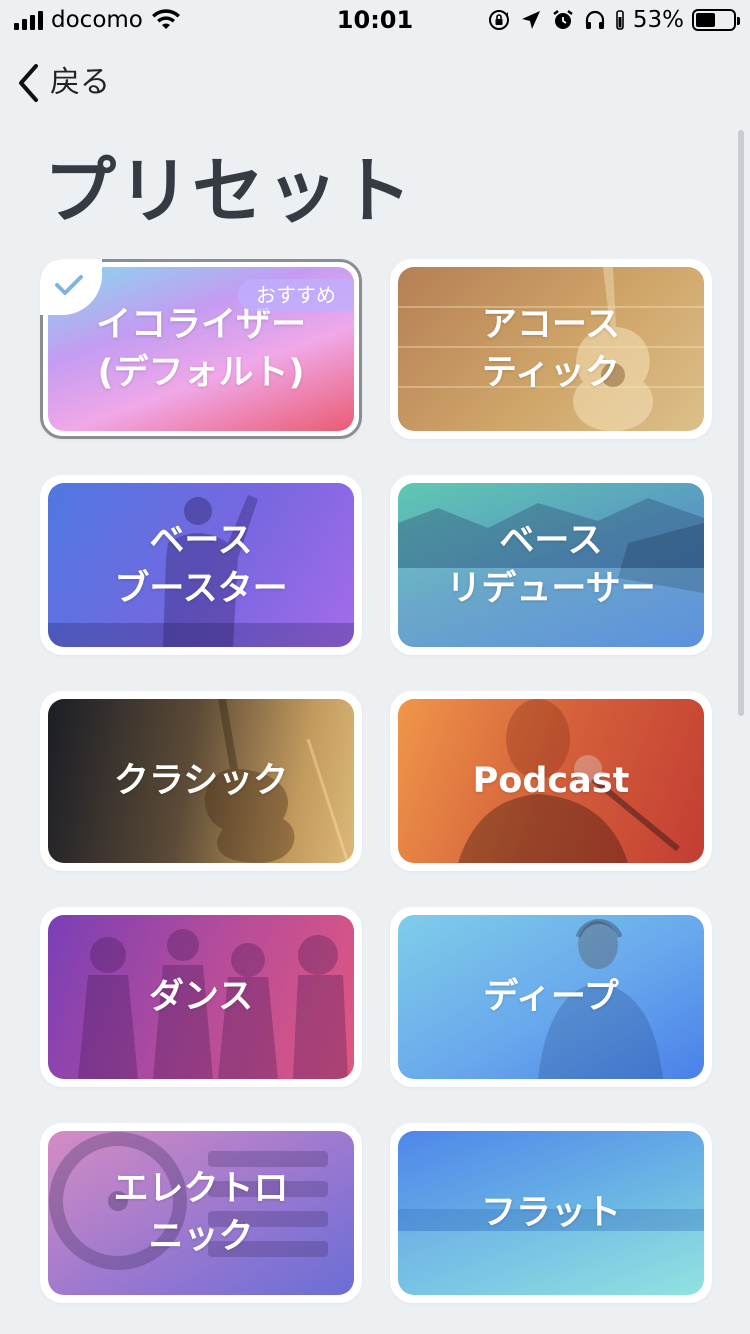 This screenshot has width=750, height=1334. What do you see at coordinates (498, 20) in the screenshot?
I see `orientation-lock-icon` at bounding box center [498, 20].